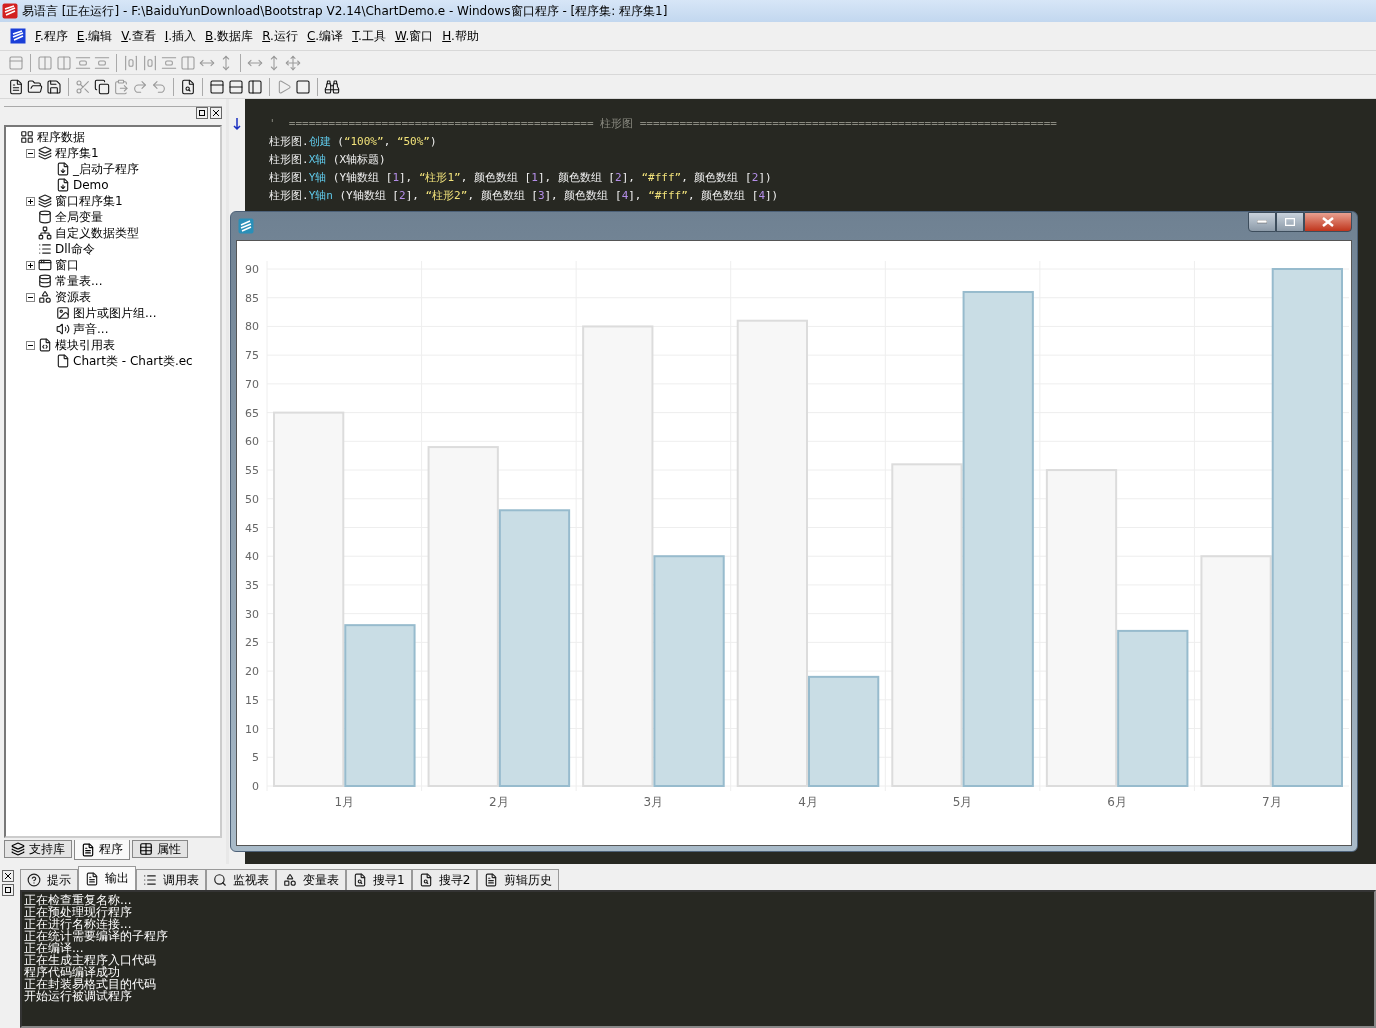  Describe the element at coordinates (1262, 222) in the screenshot. I see `minimize-button` at that location.